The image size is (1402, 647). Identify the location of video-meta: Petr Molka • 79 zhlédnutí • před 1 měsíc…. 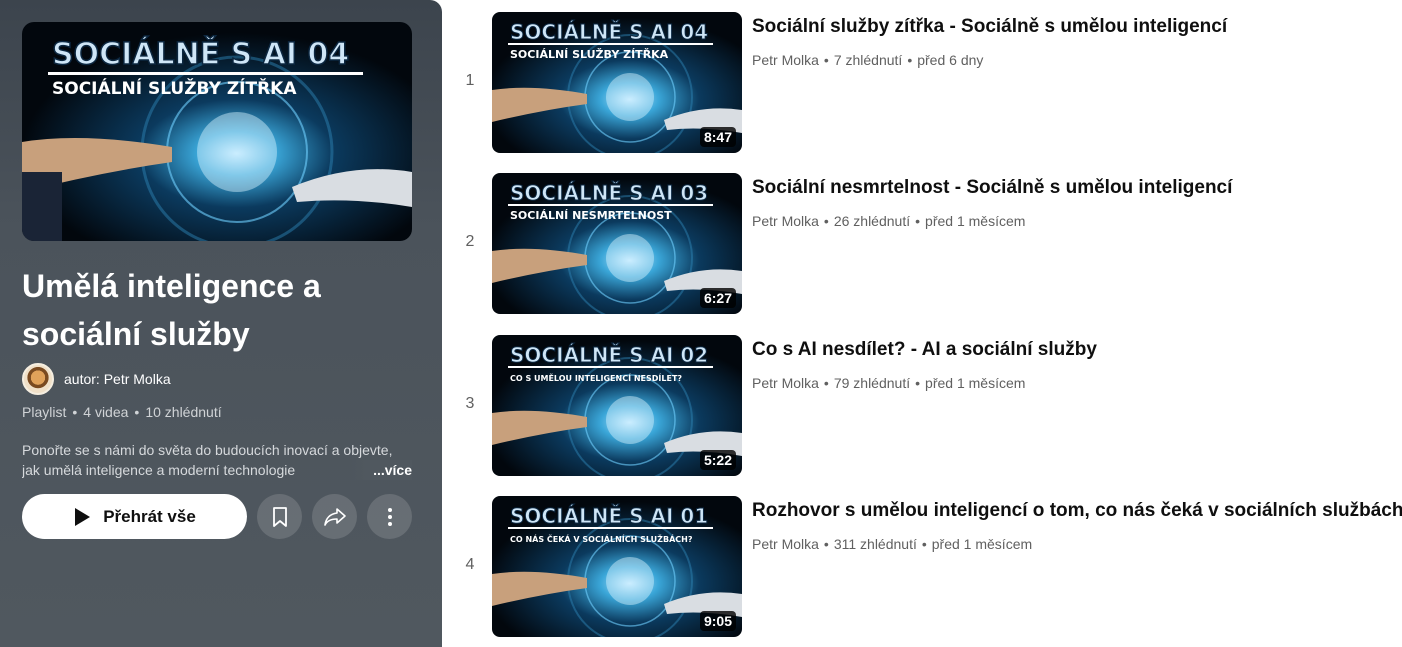
(888, 383).